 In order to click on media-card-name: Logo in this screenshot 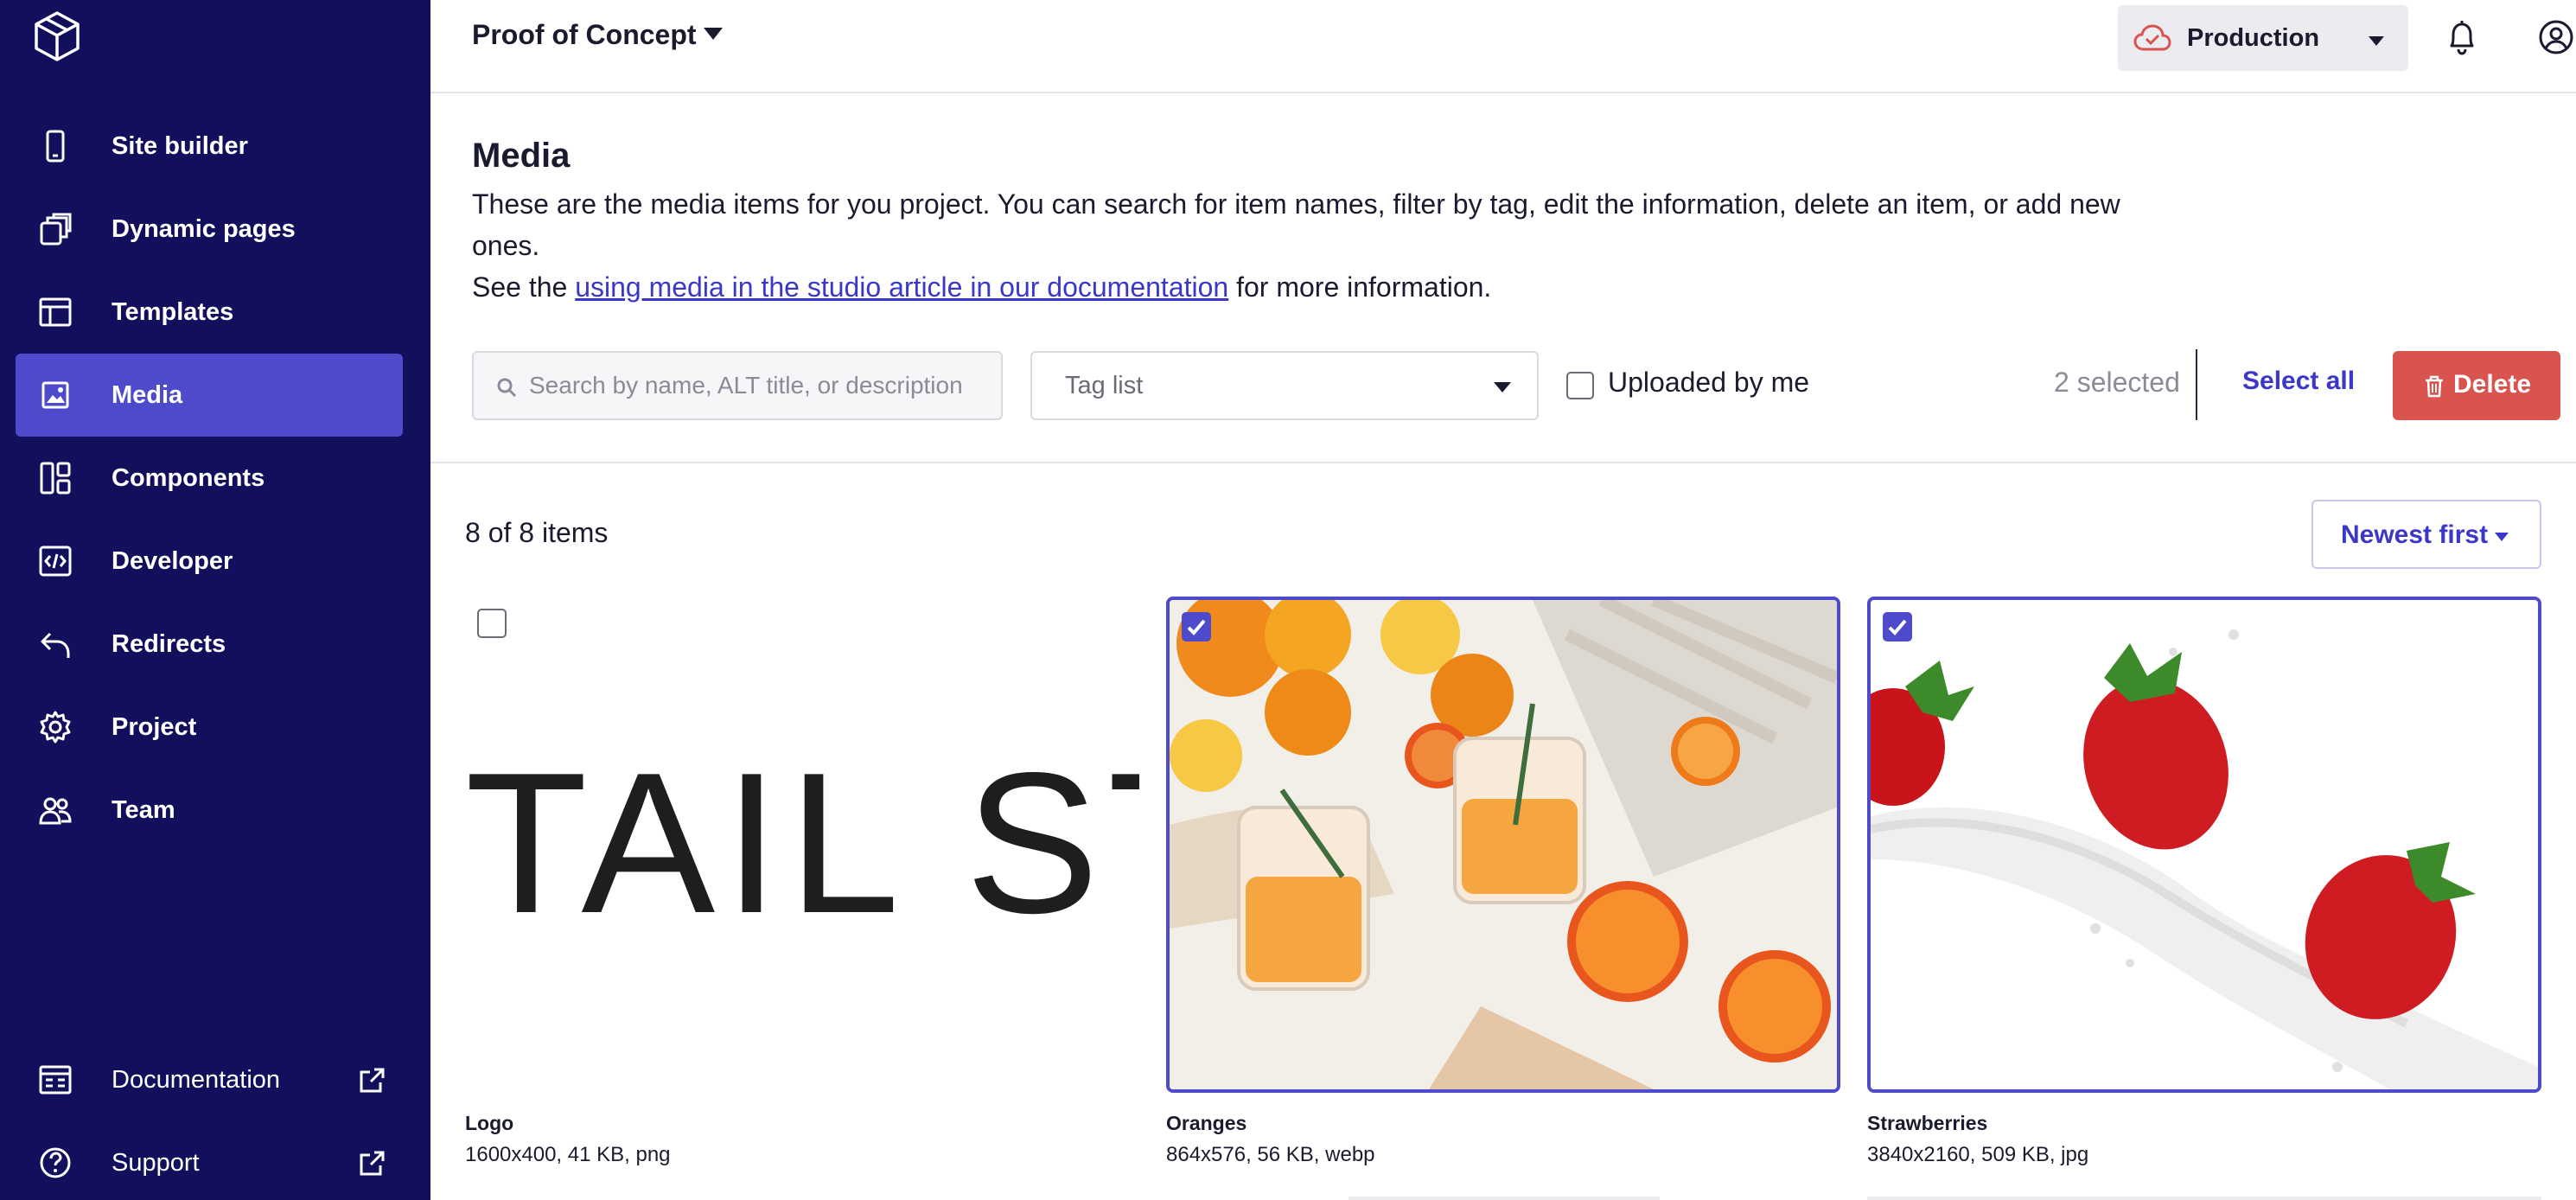, I will do `click(489, 1123)`.